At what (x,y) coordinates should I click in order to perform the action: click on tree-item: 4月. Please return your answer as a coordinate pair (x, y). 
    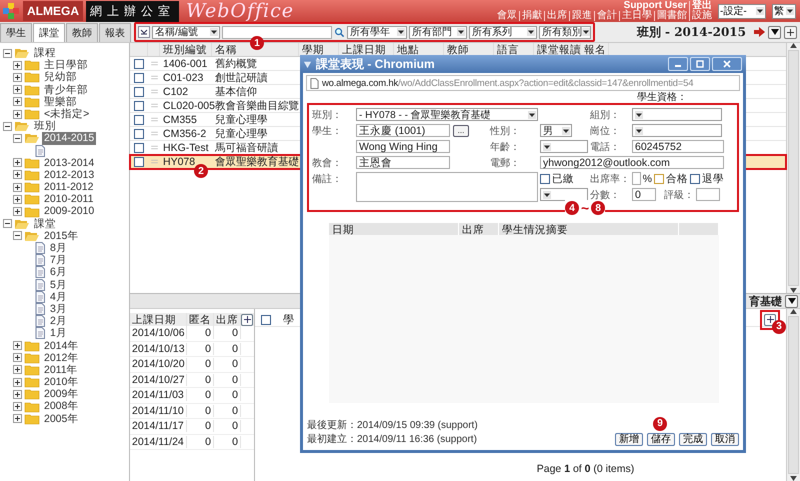
    Looking at the image, I should click on (58, 296).